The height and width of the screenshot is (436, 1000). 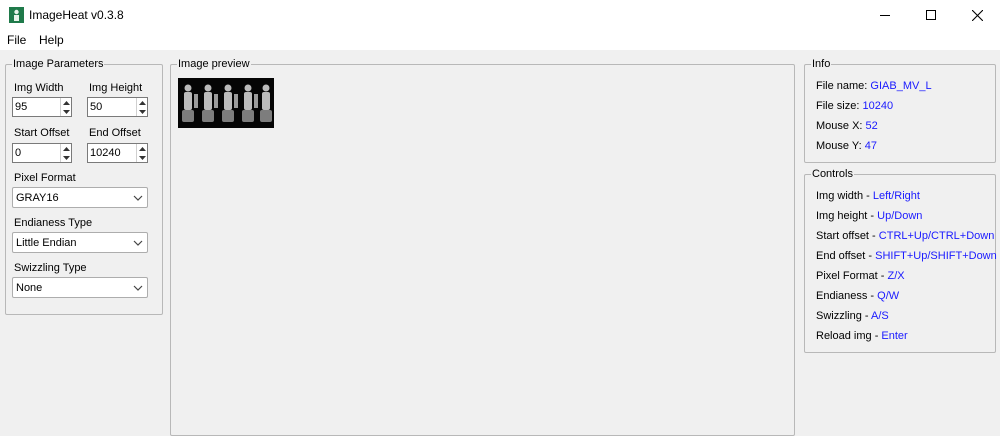 I want to click on control-key: Up/Down, so click(x=900, y=216).